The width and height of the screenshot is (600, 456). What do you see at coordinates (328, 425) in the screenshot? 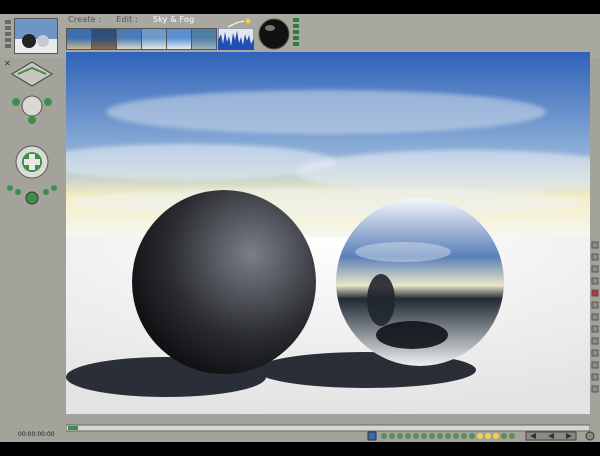
I see `animation-timeline` at bounding box center [328, 425].